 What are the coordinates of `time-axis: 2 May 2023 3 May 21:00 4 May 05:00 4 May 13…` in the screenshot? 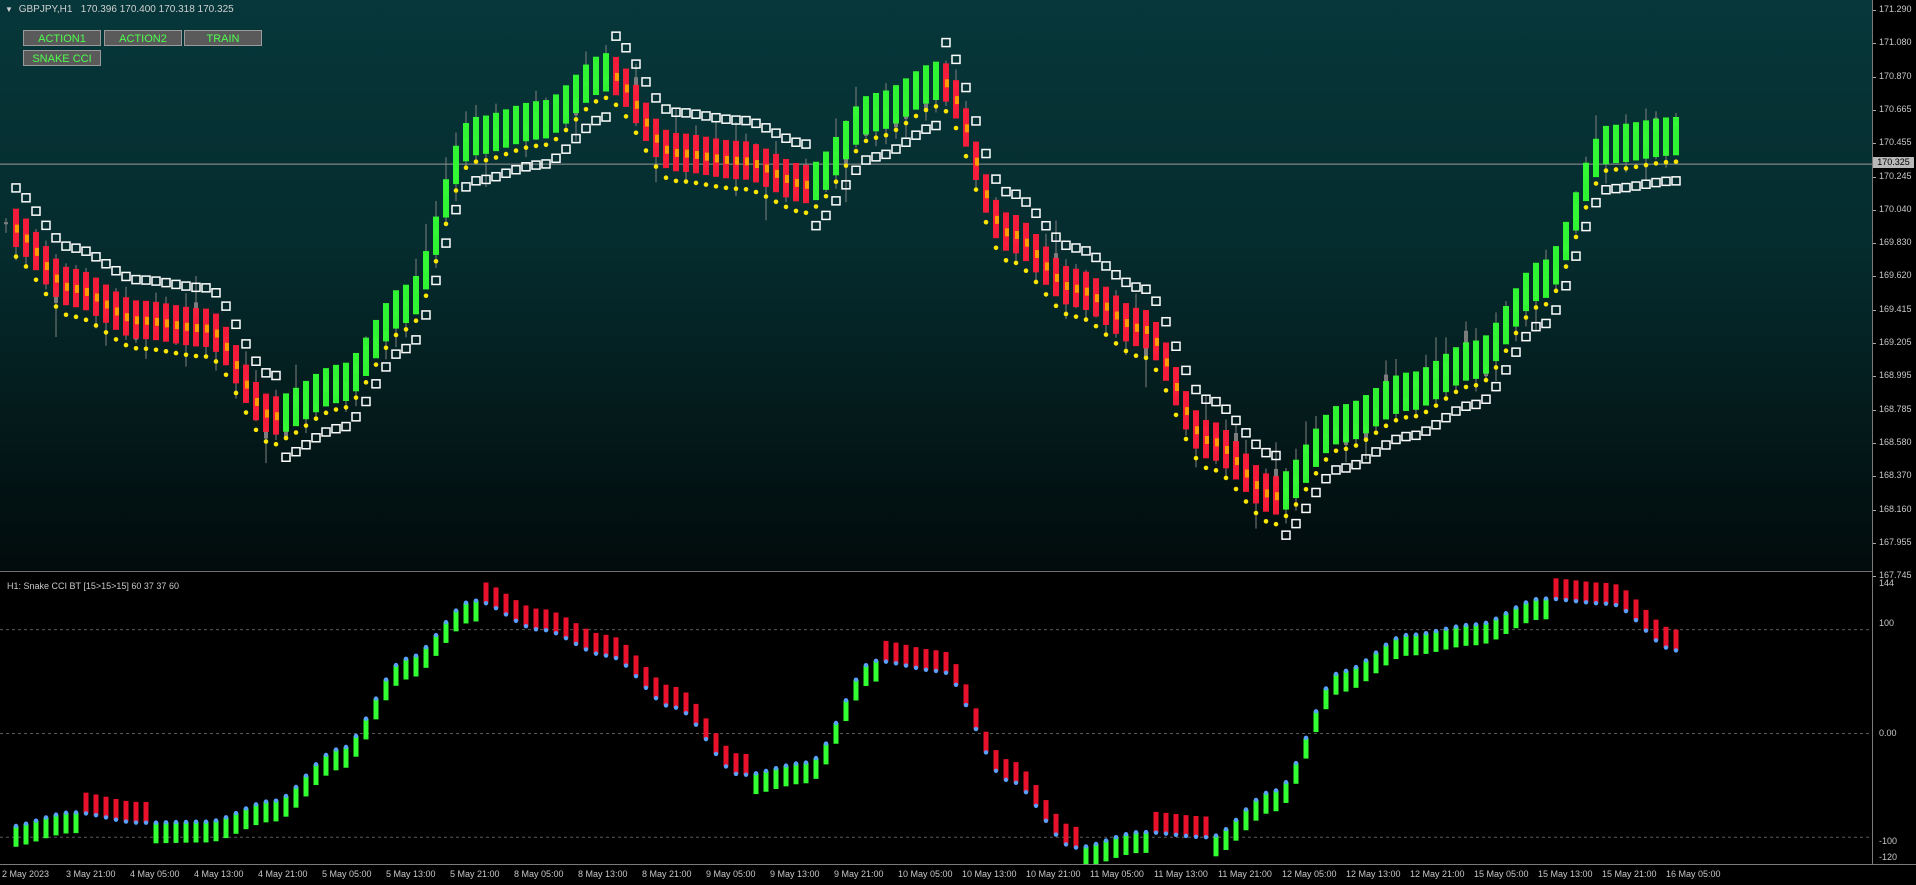 It's located at (958, 874).